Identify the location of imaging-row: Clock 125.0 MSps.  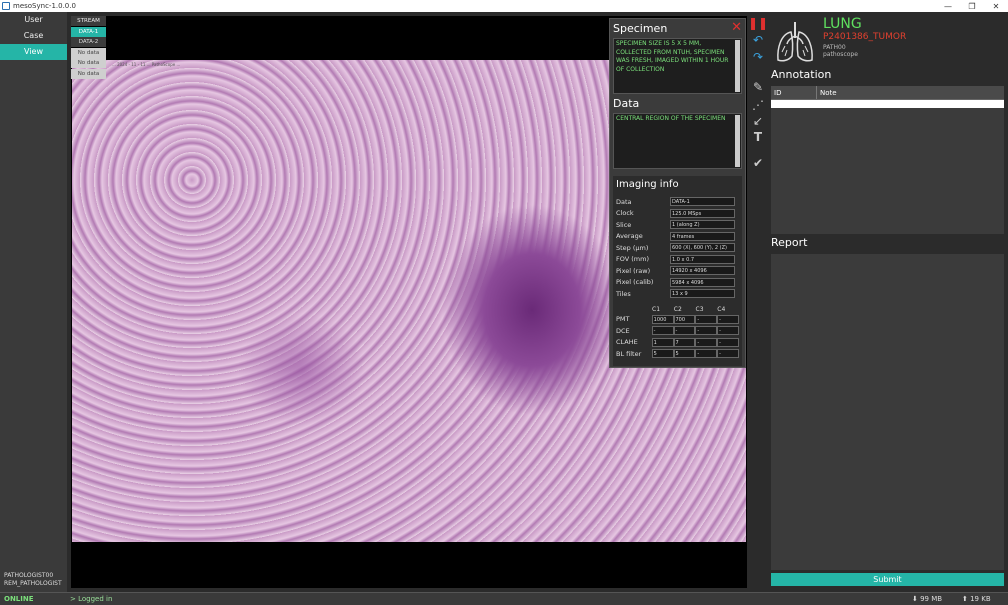
(677, 214).